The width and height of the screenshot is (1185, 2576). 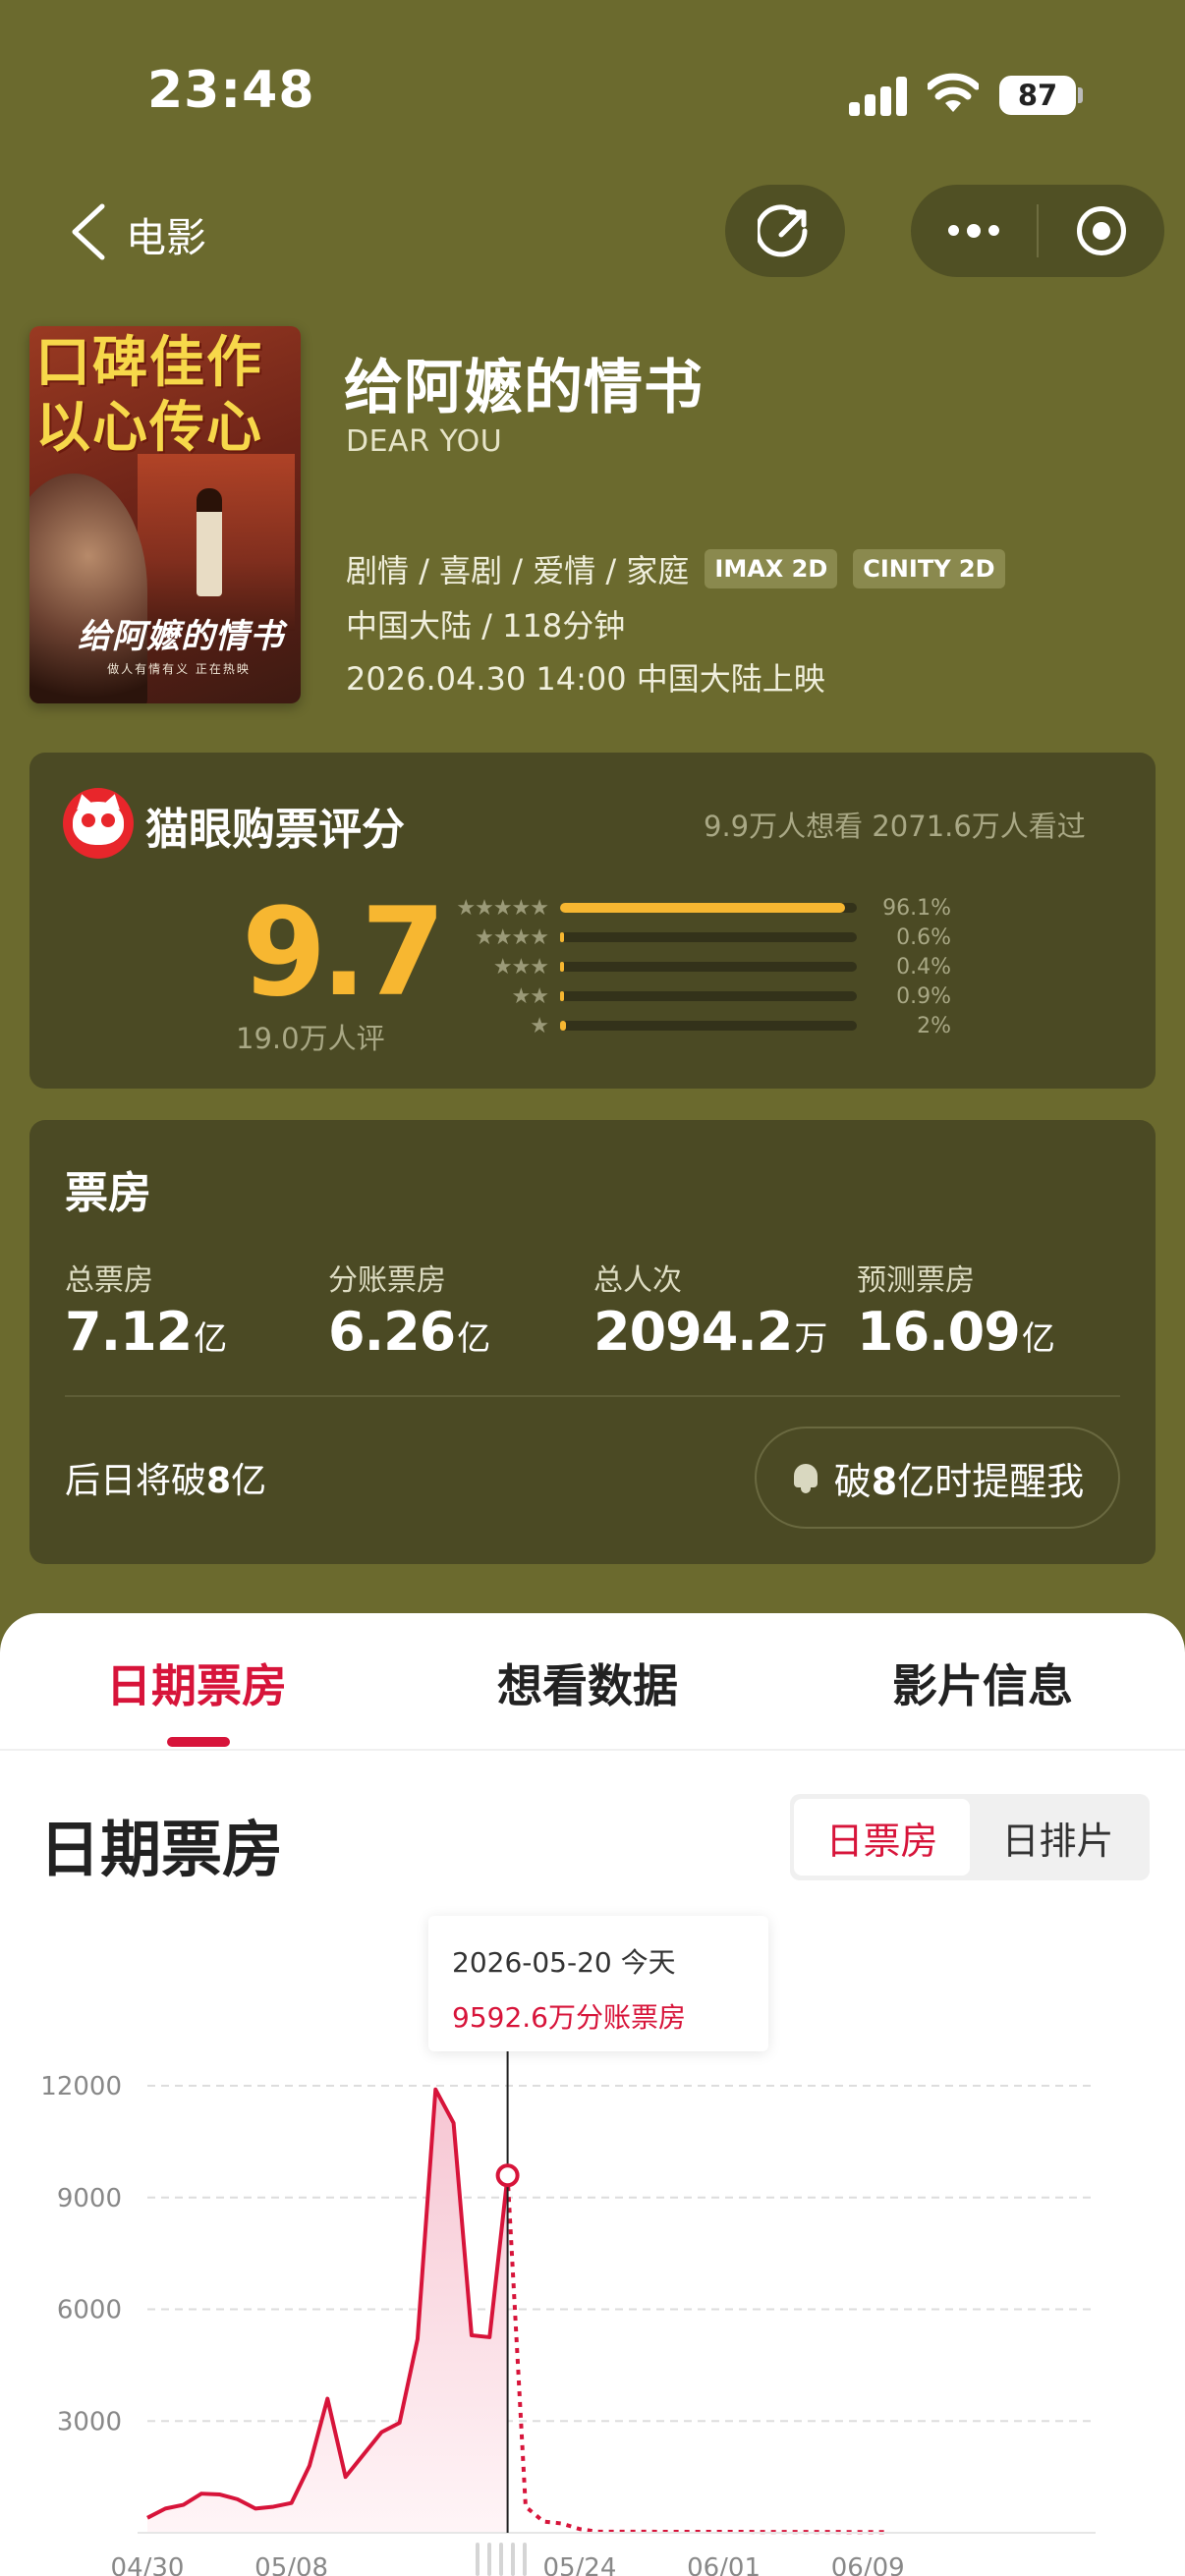 I want to click on rating-row-4-star: ★★★★ 0.6%, so click(x=691, y=937).